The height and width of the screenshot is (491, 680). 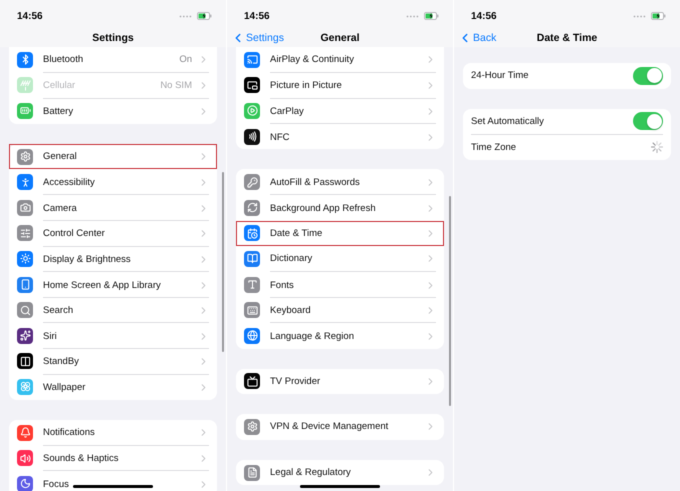 What do you see at coordinates (113, 182) in the screenshot?
I see `settings-row: Accessibility` at bounding box center [113, 182].